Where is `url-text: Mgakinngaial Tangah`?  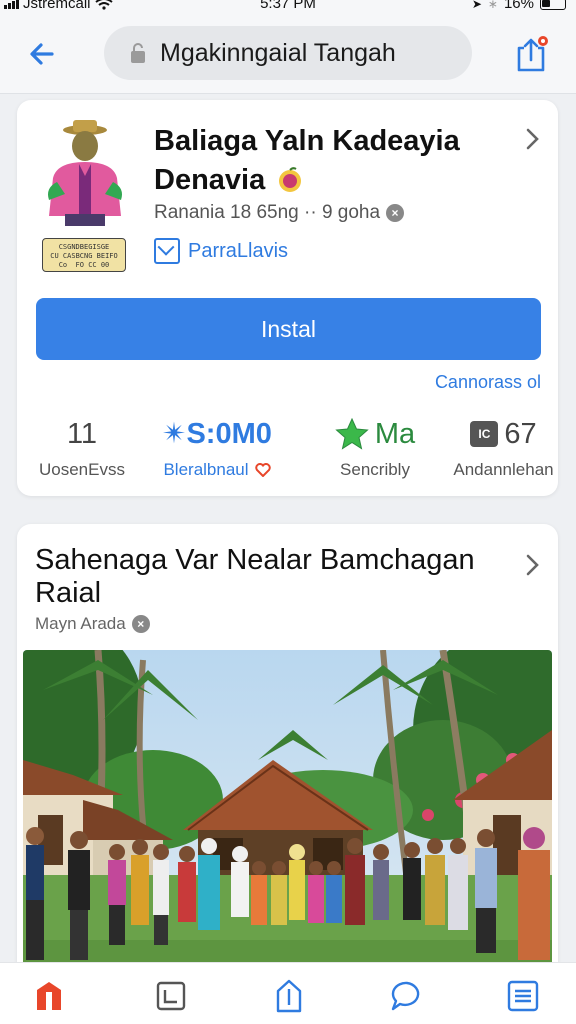 url-text: Mgakinngaial Tangah is located at coordinates (278, 52).